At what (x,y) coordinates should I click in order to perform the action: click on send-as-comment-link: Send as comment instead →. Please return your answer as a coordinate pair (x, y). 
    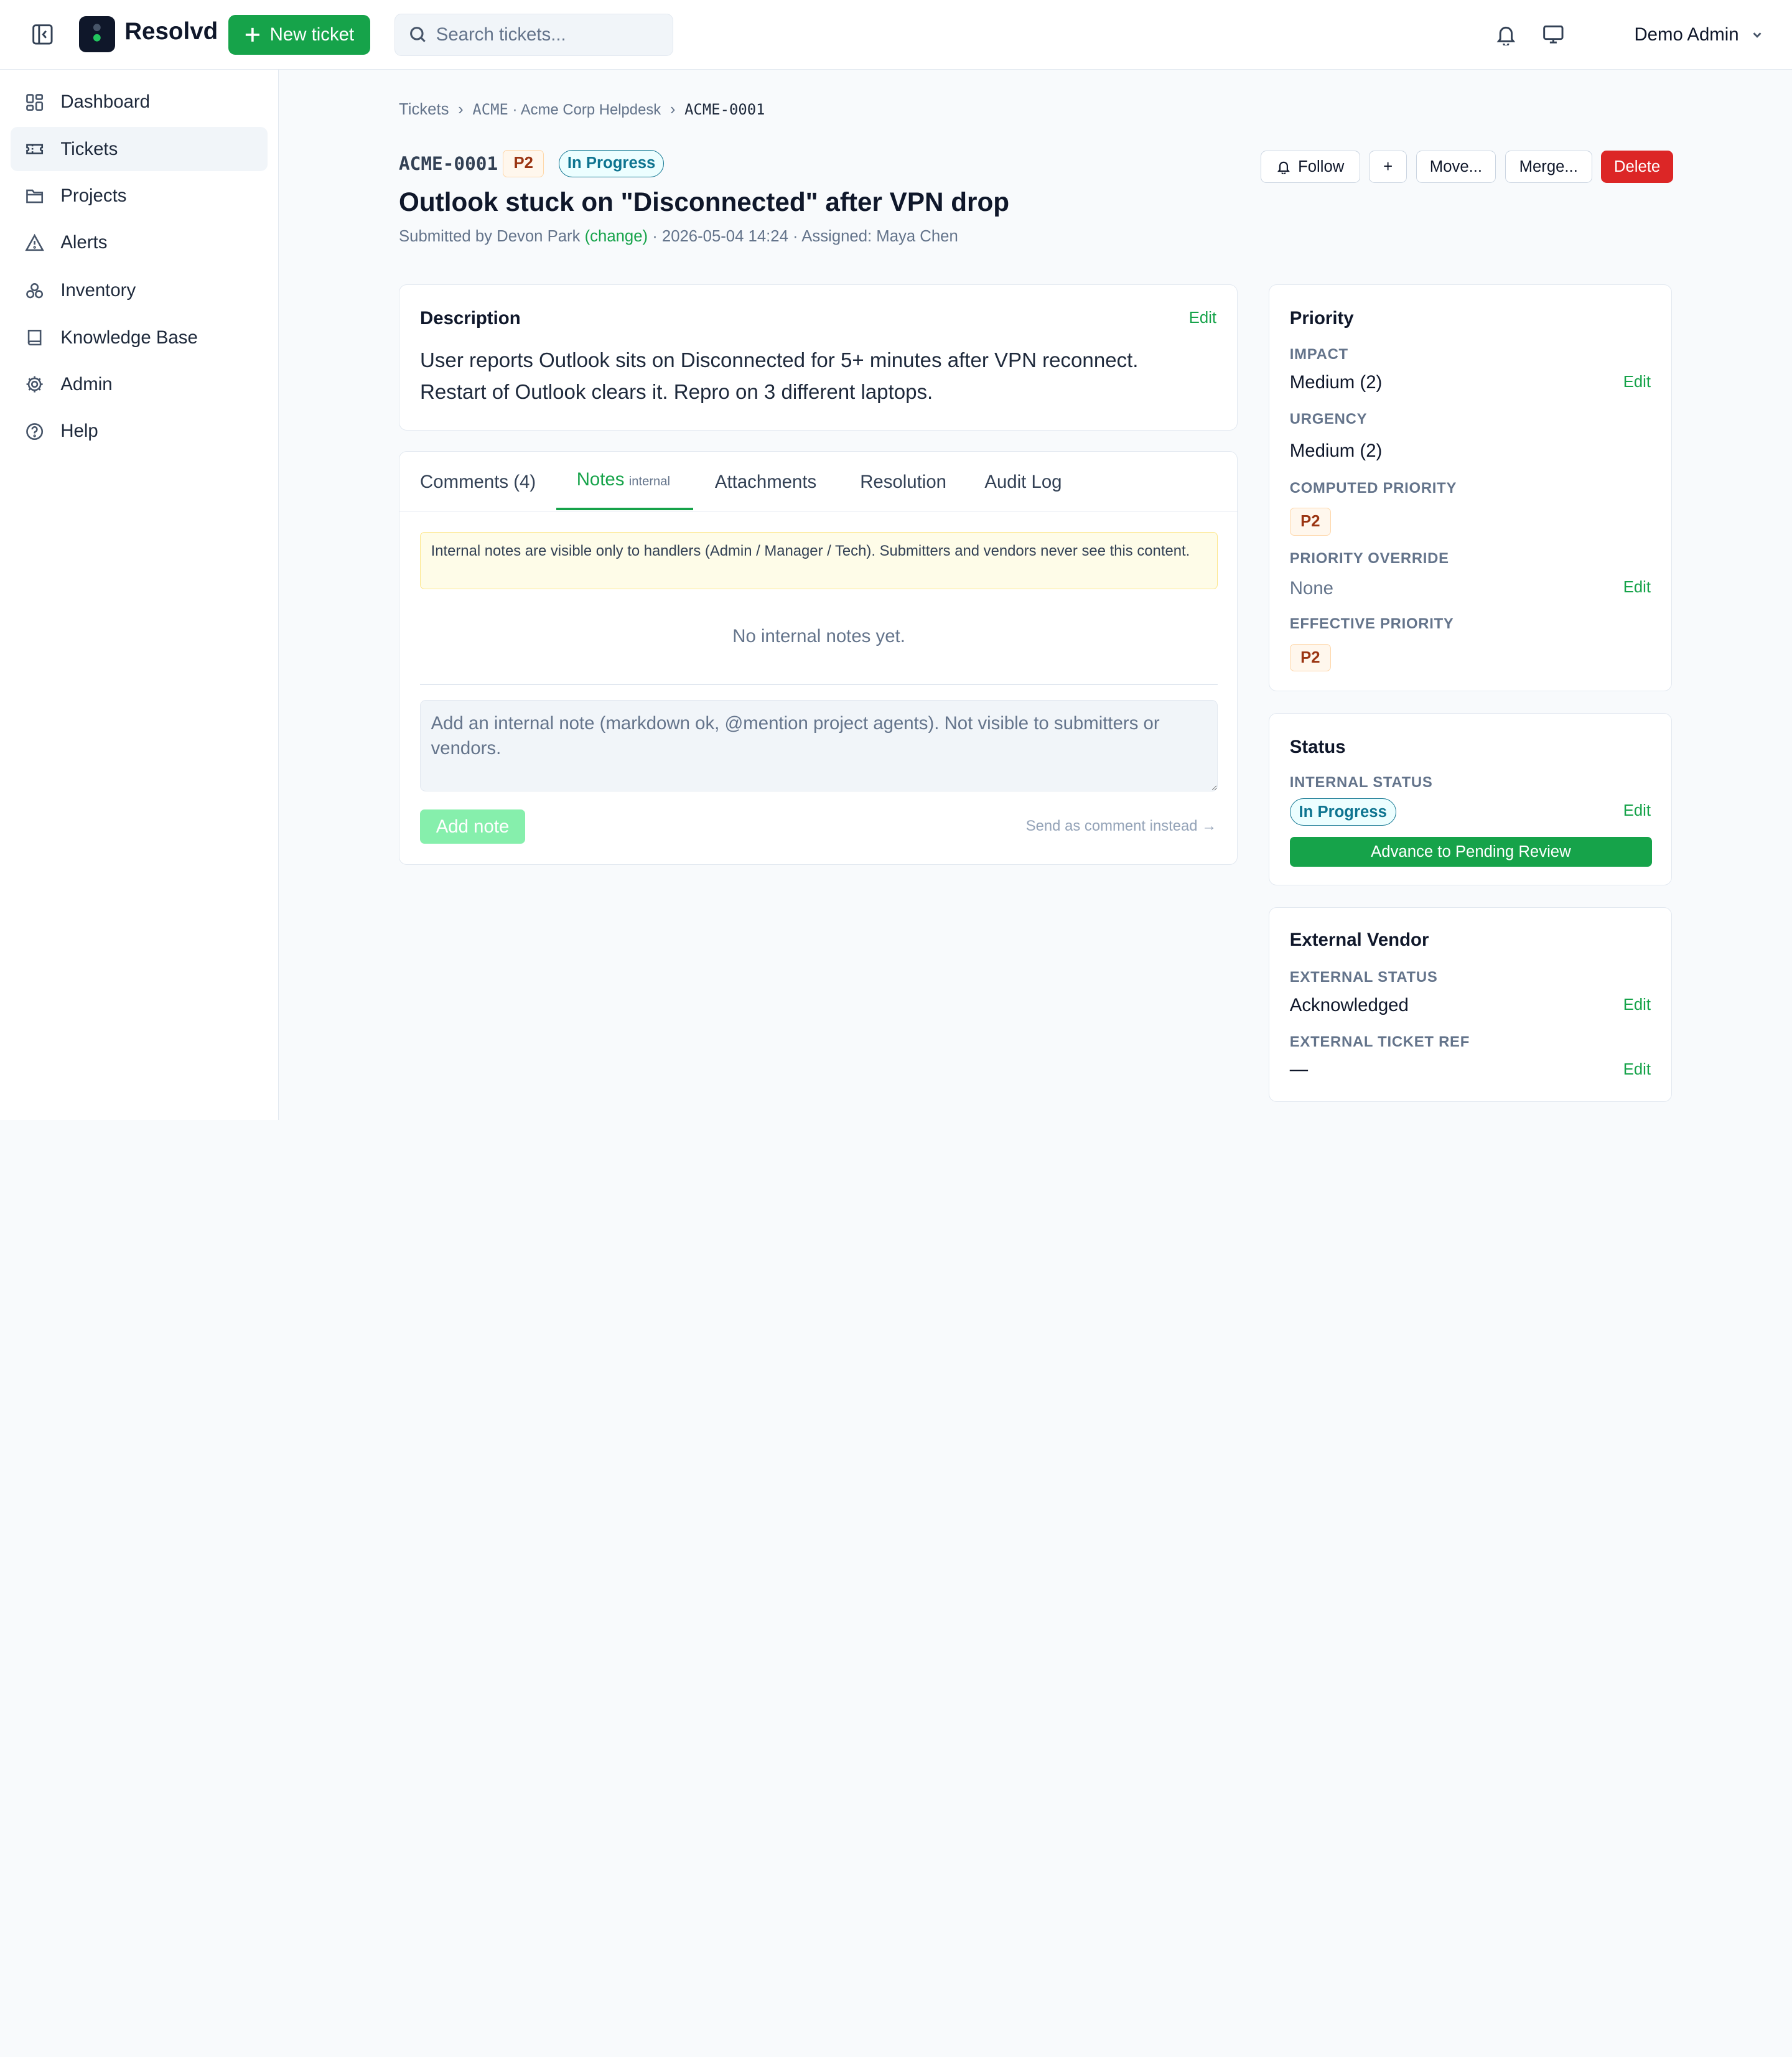
    Looking at the image, I should click on (1121, 826).